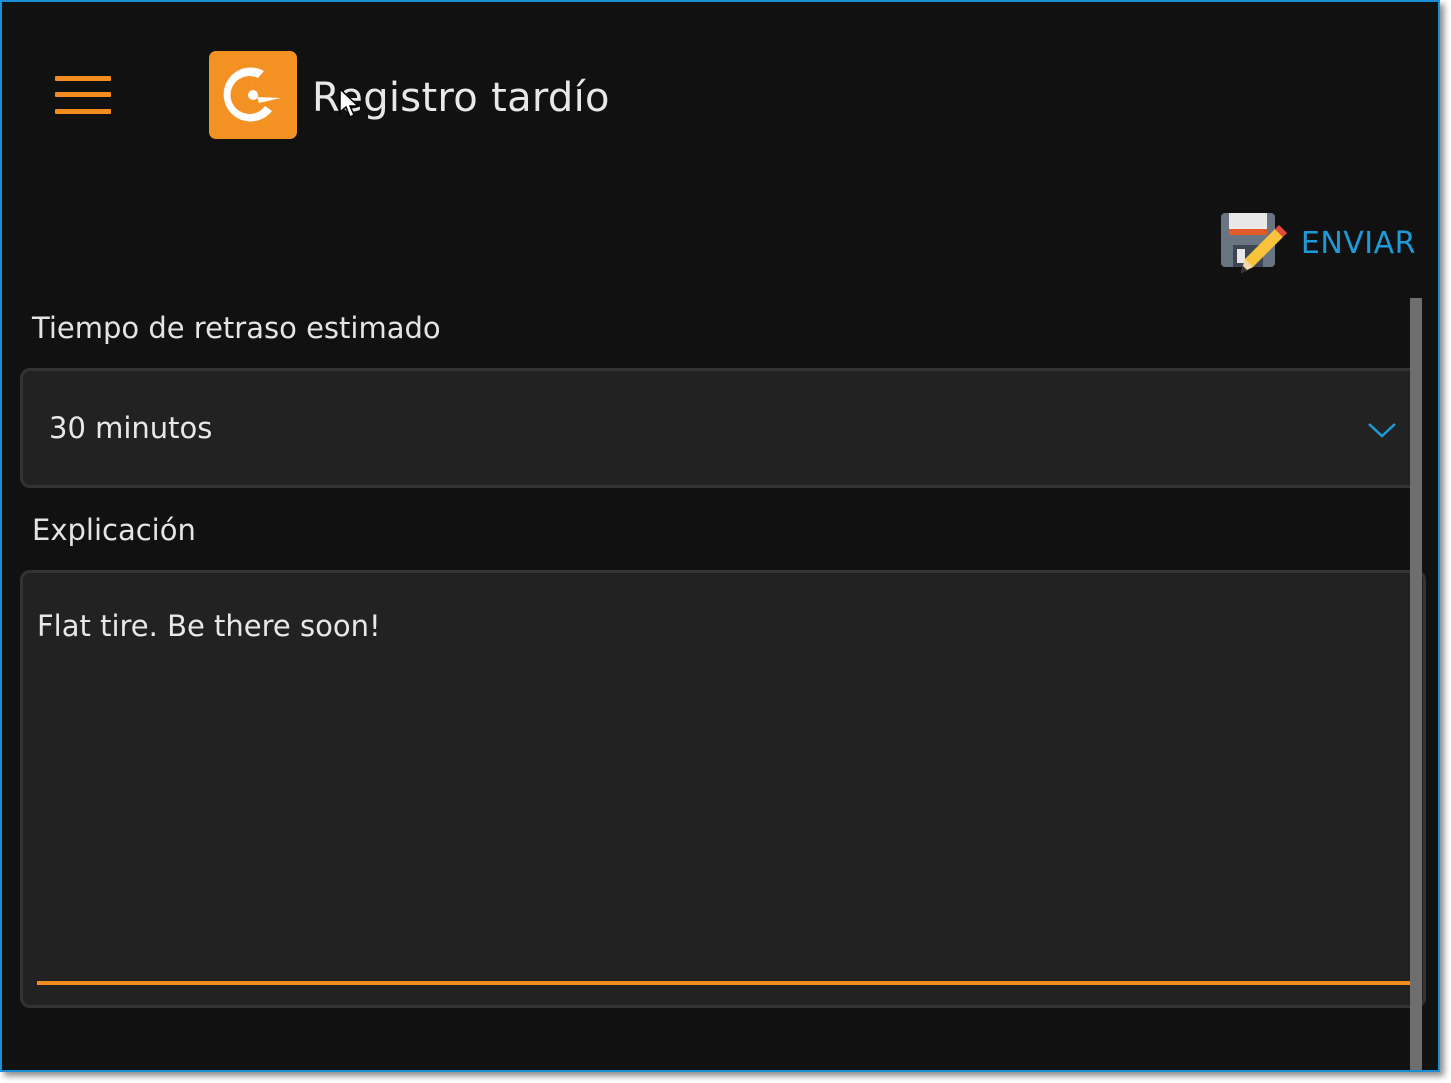 Image resolution: width=1451 pixels, height=1083 pixels. I want to click on chevron-down-icon, so click(1382, 430).